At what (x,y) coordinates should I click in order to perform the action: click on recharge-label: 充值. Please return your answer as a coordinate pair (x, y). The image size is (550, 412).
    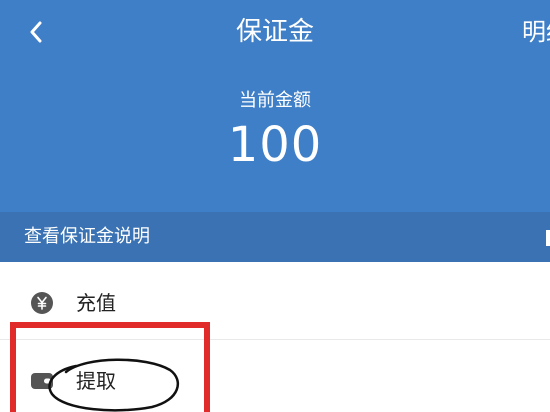
    Looking at the image, I should click on (96, 303).